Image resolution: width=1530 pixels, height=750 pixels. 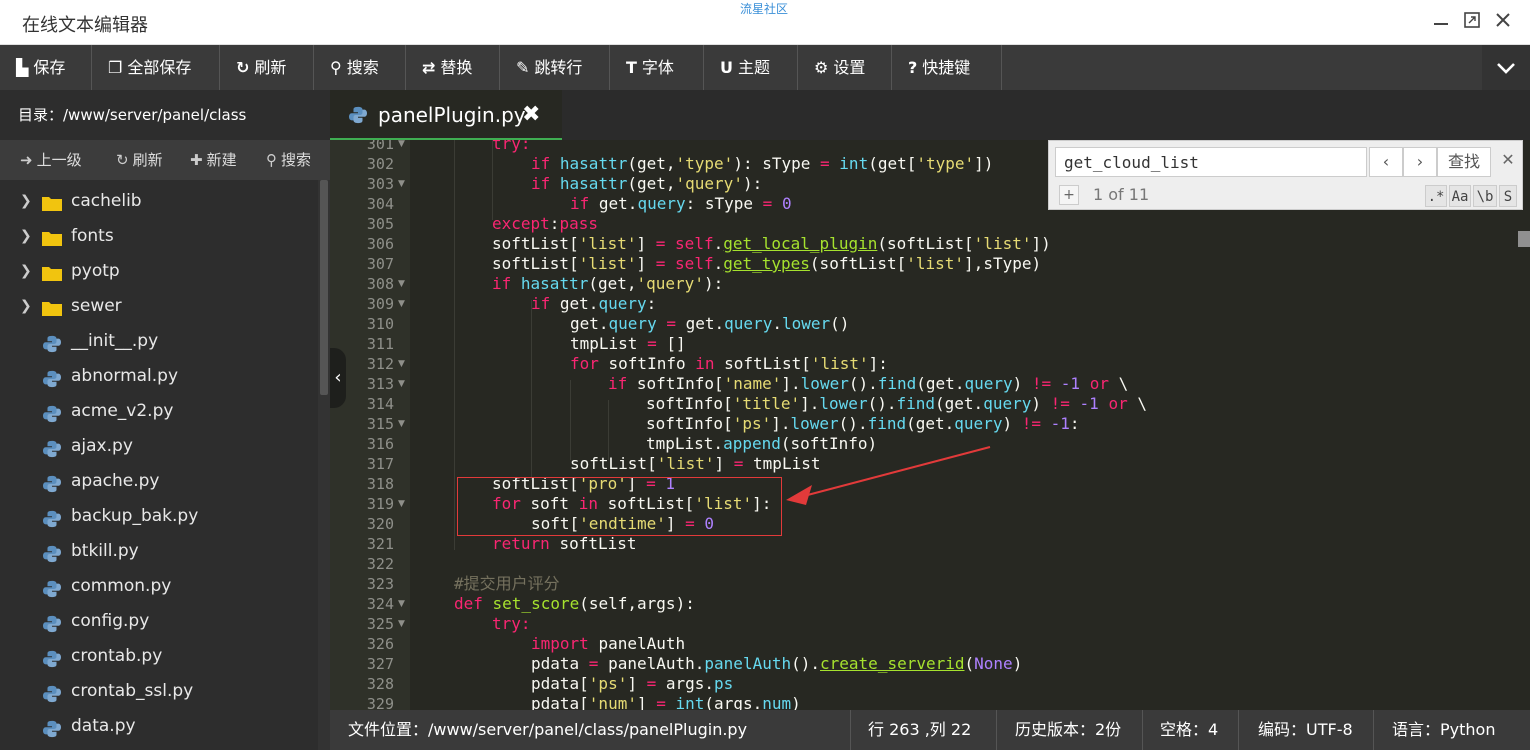 What do you see at coordinates (159, 201) in the screenshot?
I see `folder-item: ❯ cachelib` at bounding box center [159, 201].